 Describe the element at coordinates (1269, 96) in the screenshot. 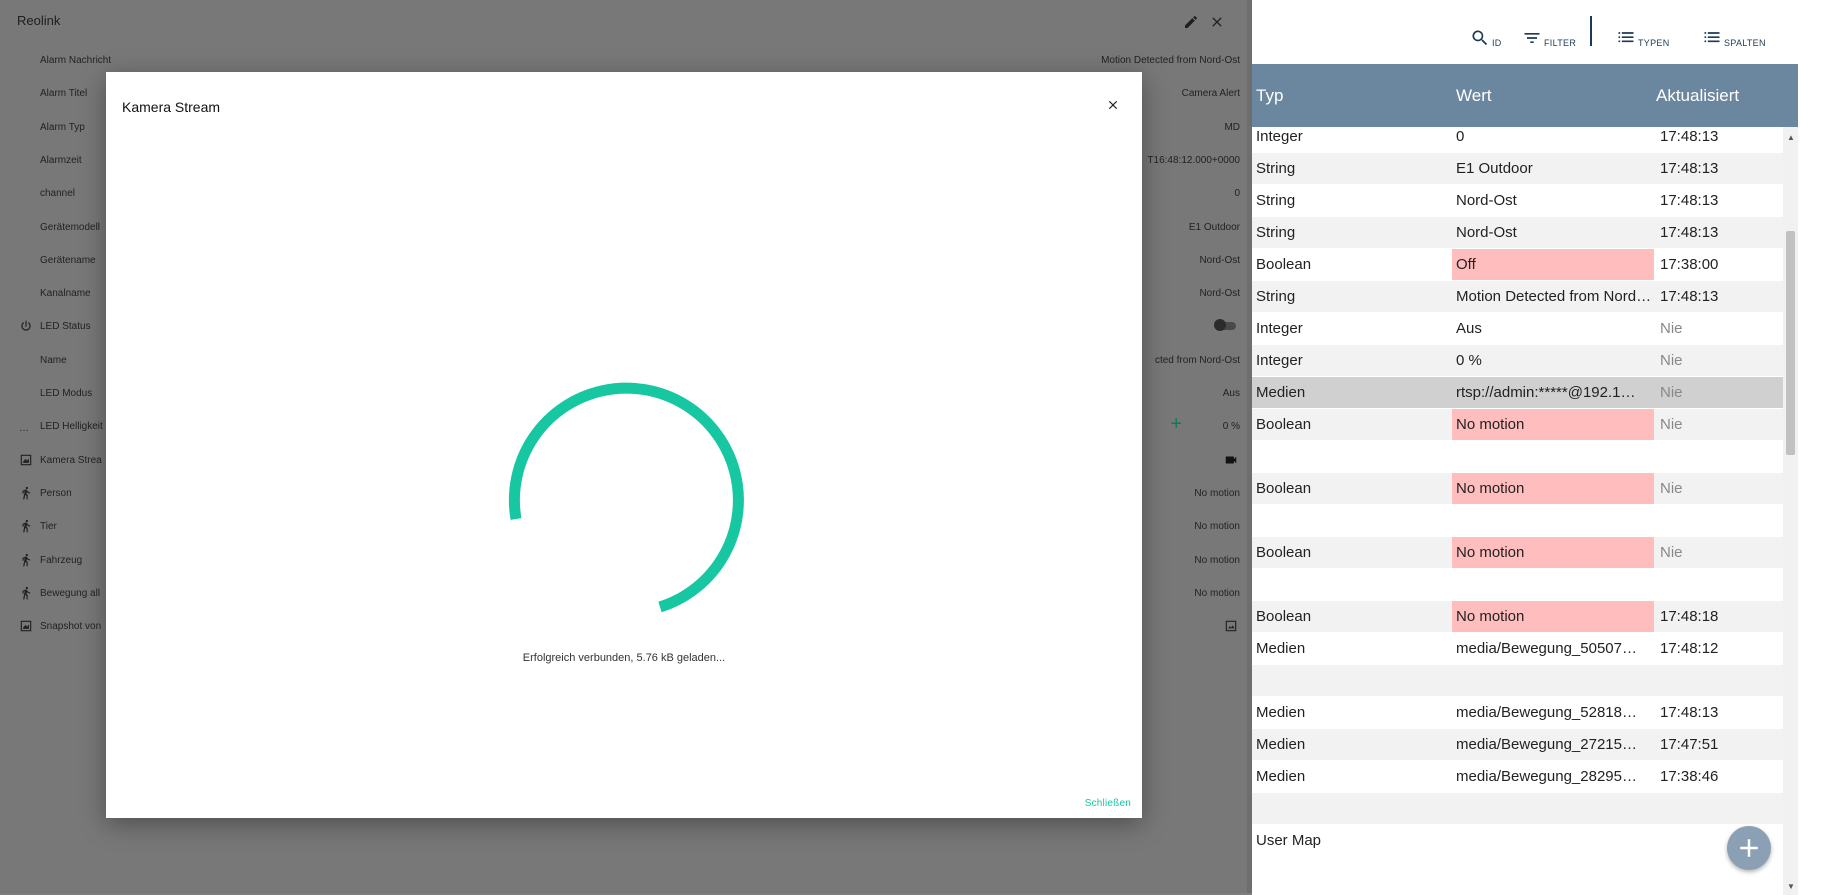

I see `column-header-typ: Typ` at that location.